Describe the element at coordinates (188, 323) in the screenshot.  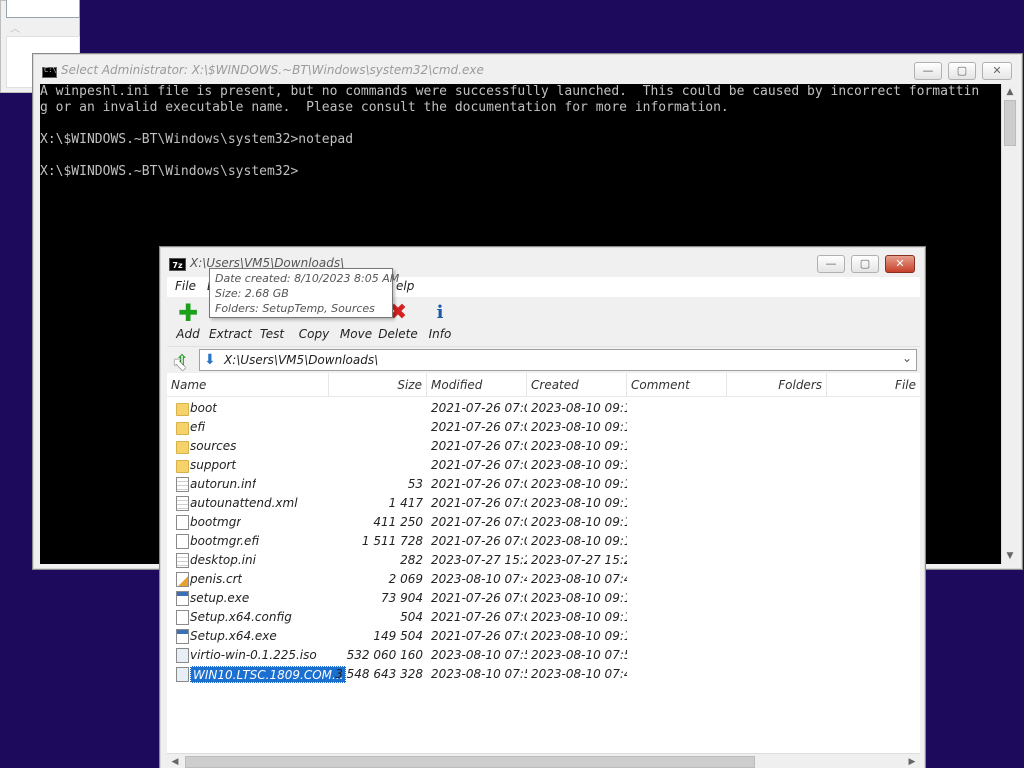
I see `add-button: ✚ Add` at that location.